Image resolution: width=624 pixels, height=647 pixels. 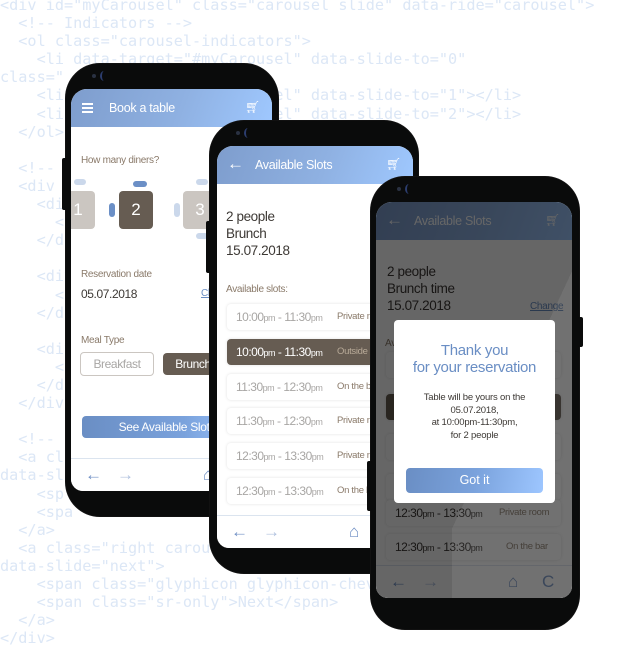 What do you see at coordinates (117, 364) in the screenshot?
I see `meal-option-breakfast: Breakfast` at bounding box center [117, 364].